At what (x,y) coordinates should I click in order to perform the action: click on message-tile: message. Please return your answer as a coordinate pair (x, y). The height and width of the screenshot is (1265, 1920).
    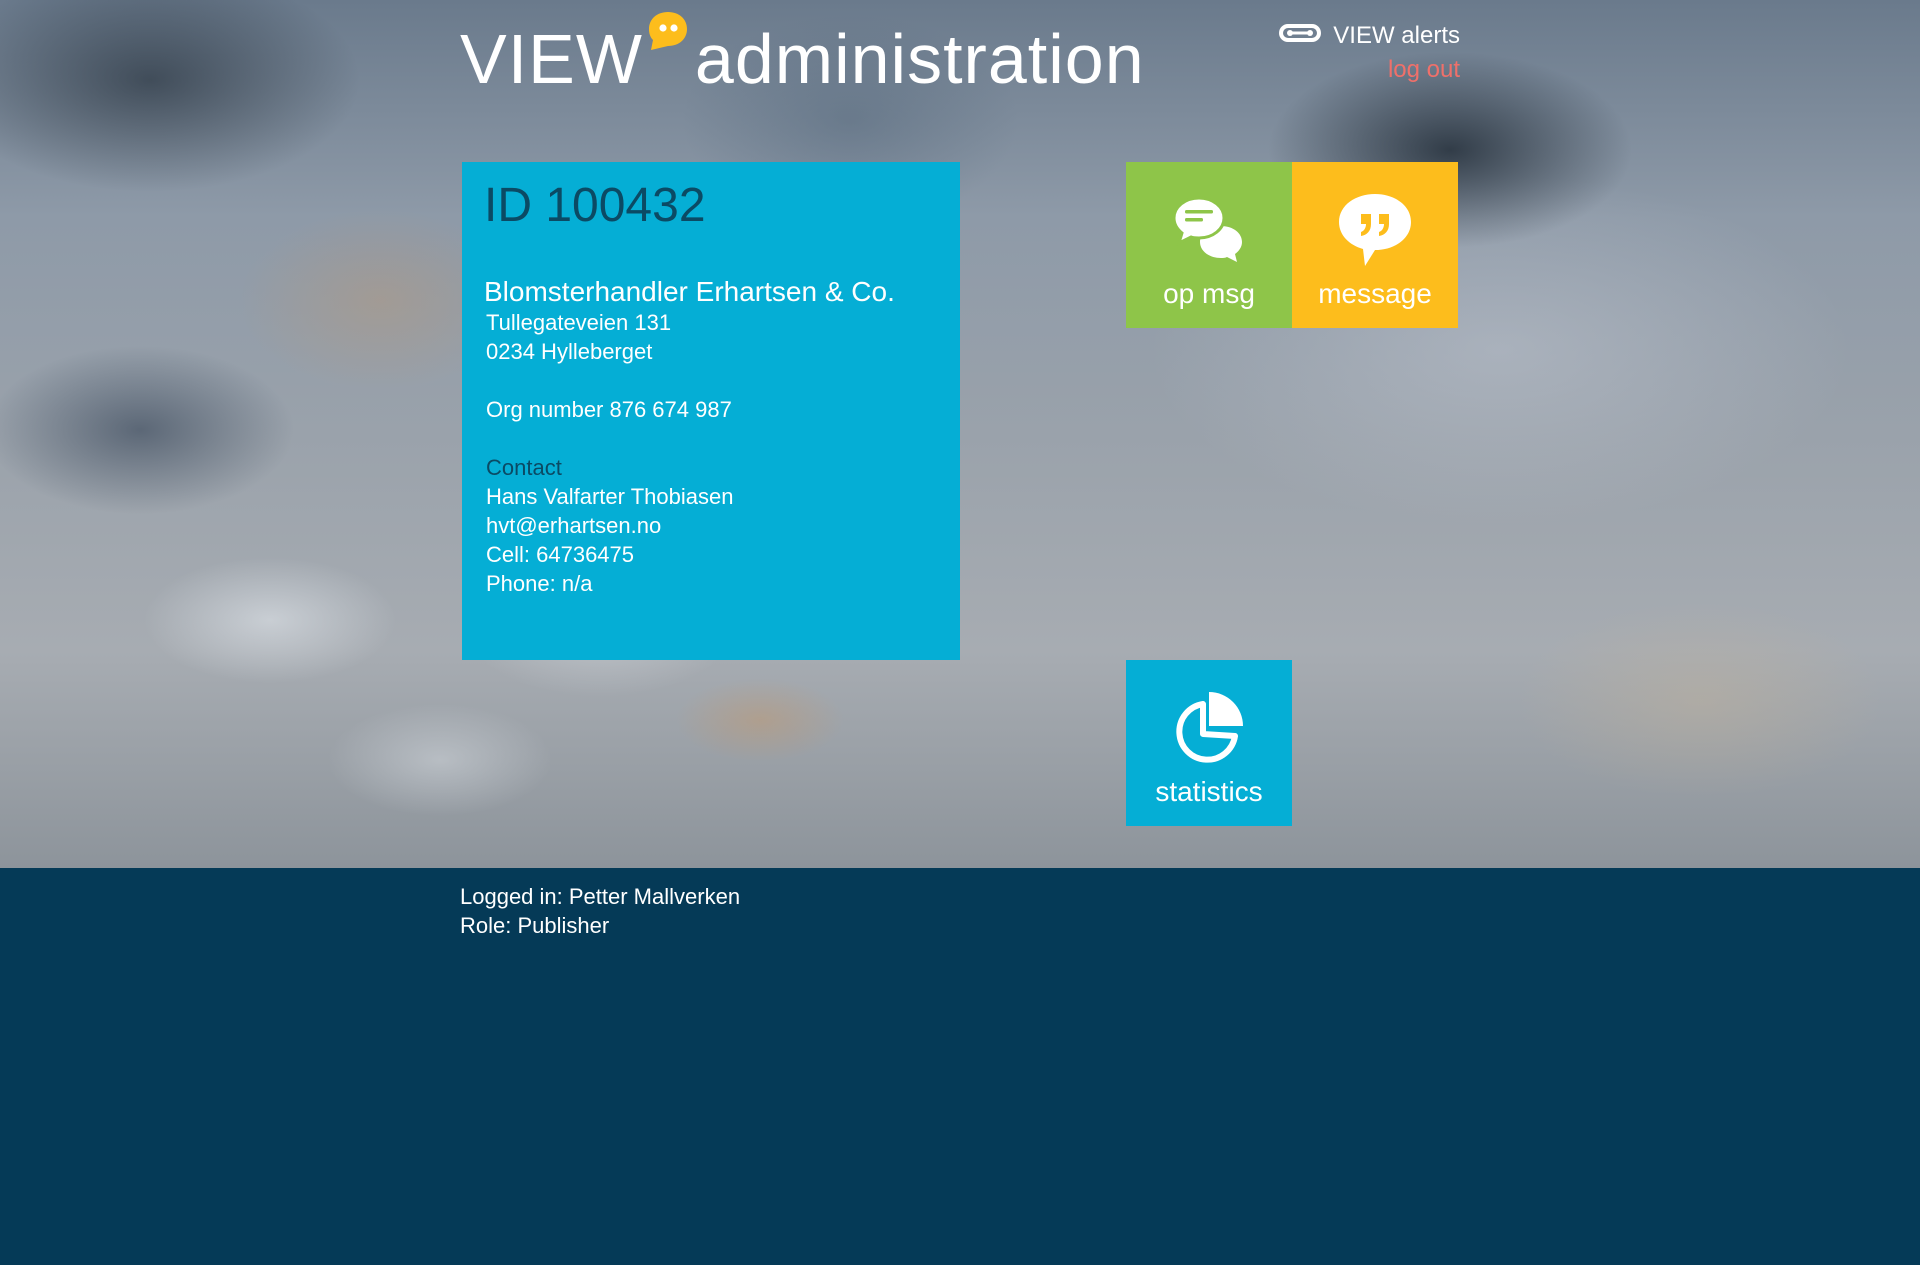
    Looking at the image, I should click on (1375, 245).